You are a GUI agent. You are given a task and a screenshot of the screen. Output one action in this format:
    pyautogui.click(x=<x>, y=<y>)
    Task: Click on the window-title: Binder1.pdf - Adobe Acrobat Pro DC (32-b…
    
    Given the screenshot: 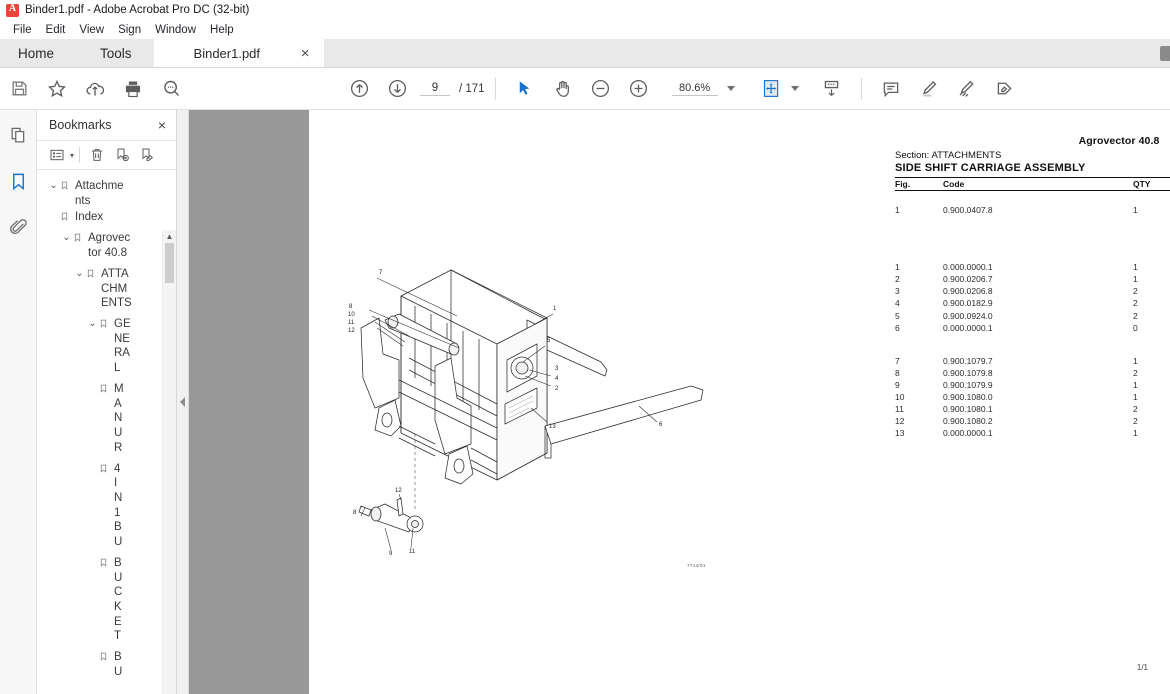 What is the action you would take?
    pyautogui.click(x=137, y=10)
    